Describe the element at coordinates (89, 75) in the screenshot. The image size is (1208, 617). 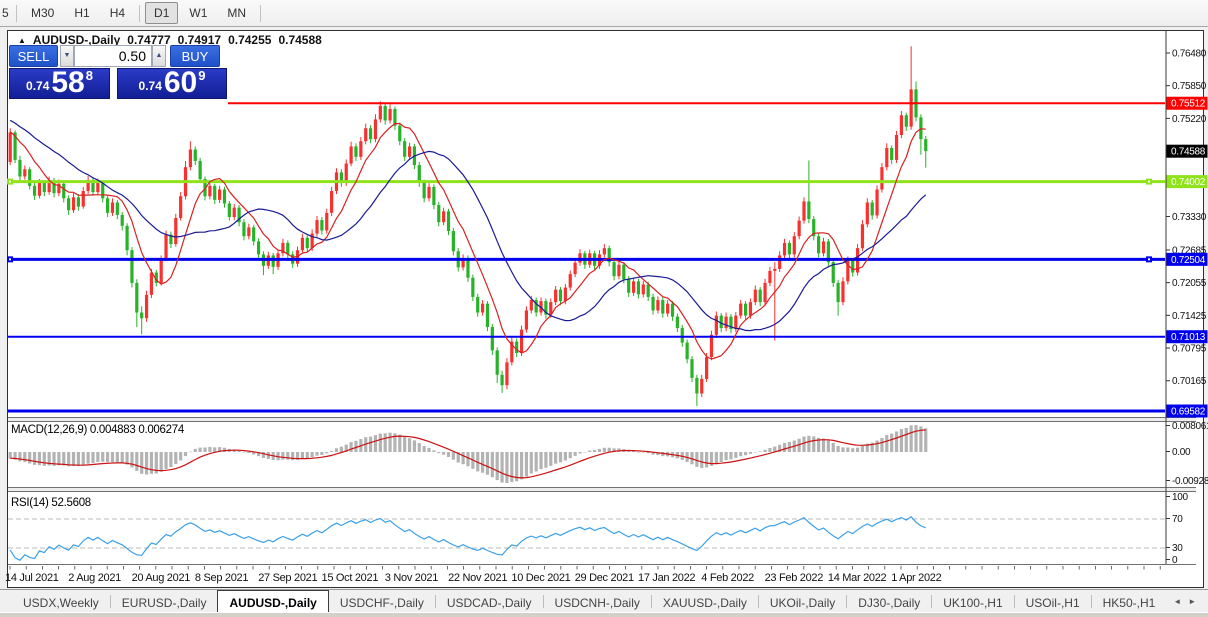
I see `sell-price-sup: 8` at that location.